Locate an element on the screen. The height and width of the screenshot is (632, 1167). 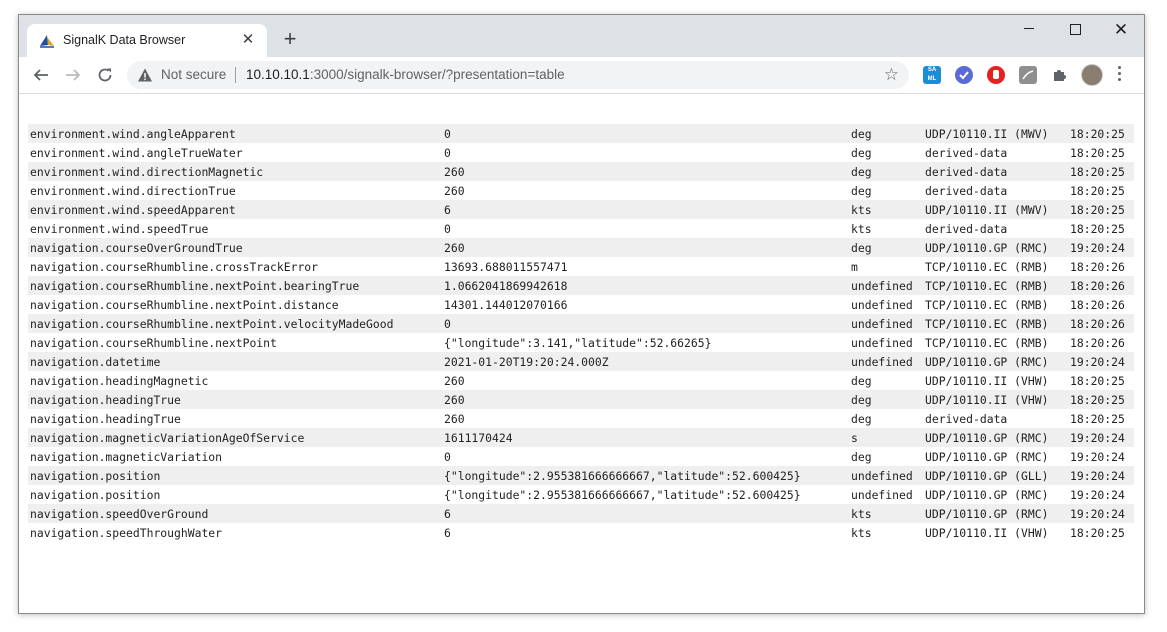
unit-cell: s is located at coordinates (886, 437).